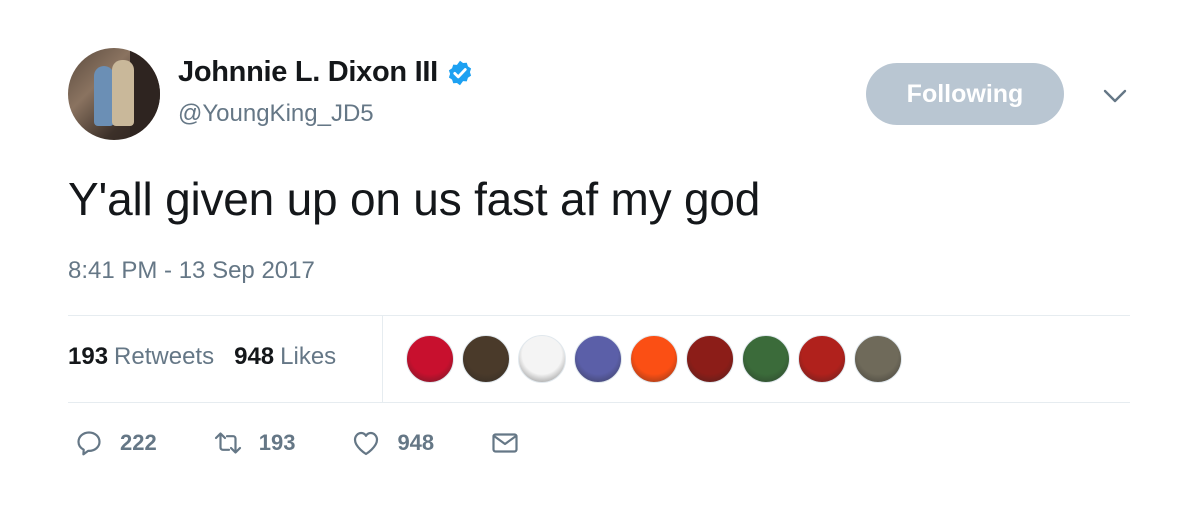  What do you see at coordinates (227, 443) in the screenshot?
I see `retweet-icon` at bounding box center [227, 443].